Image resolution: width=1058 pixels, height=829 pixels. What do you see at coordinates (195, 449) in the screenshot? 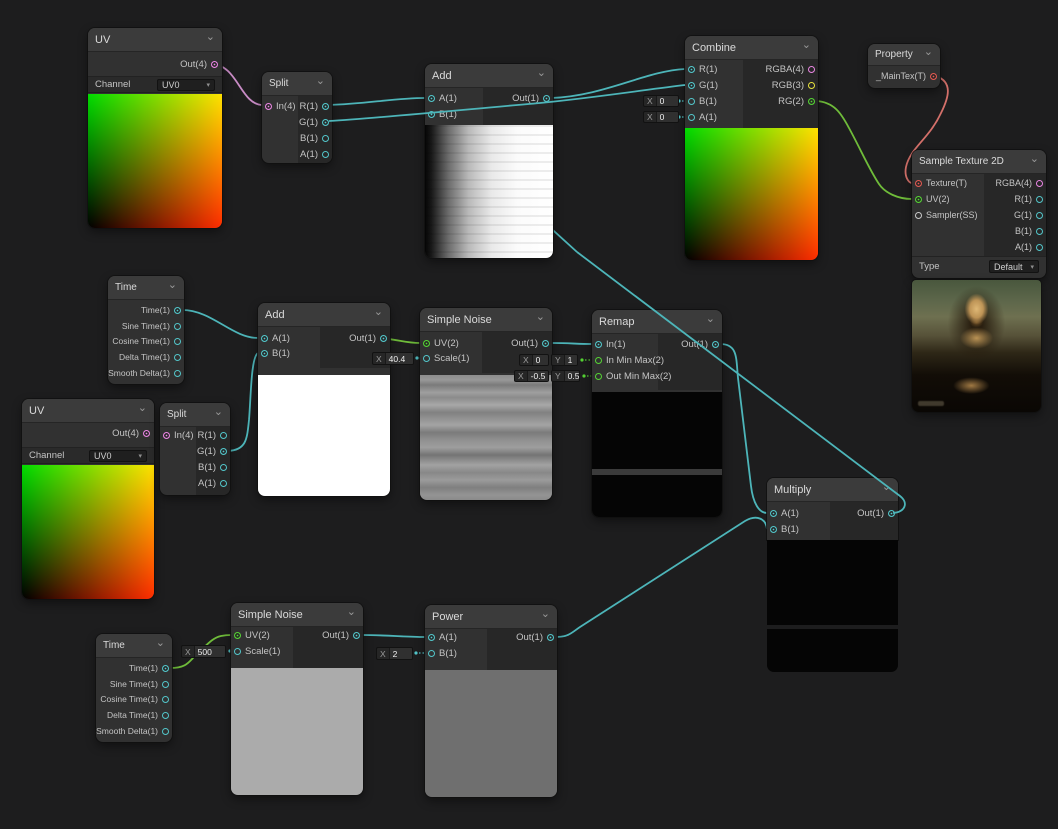
I see `node-split-2: Split In(4) R(1) G(1) B(1) A(1)` at bounding box center [195, 449].